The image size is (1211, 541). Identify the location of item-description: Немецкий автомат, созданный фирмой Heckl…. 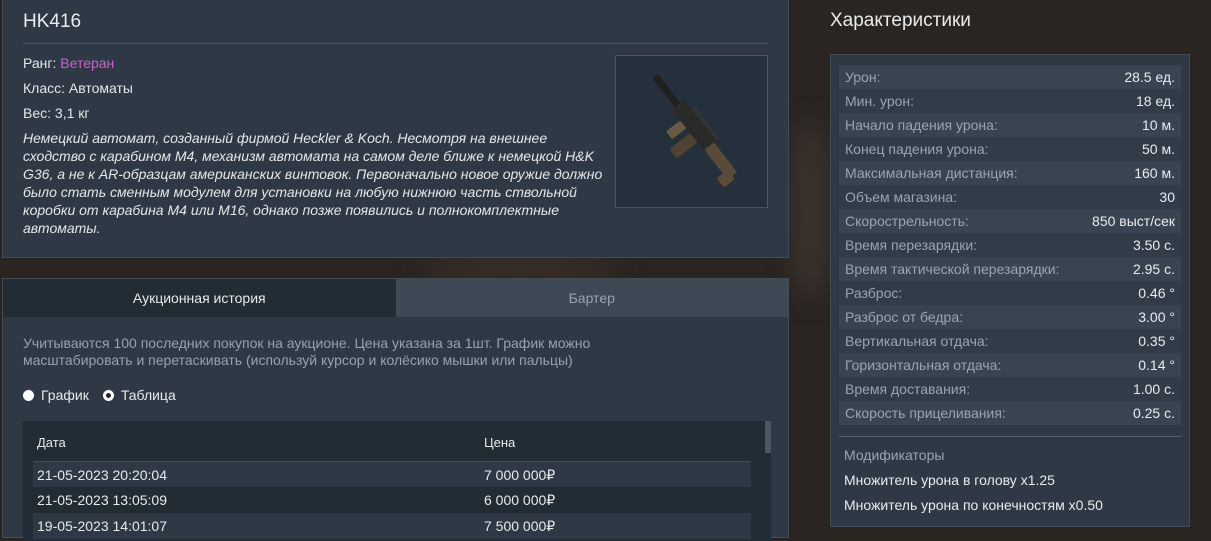
(313, 183).